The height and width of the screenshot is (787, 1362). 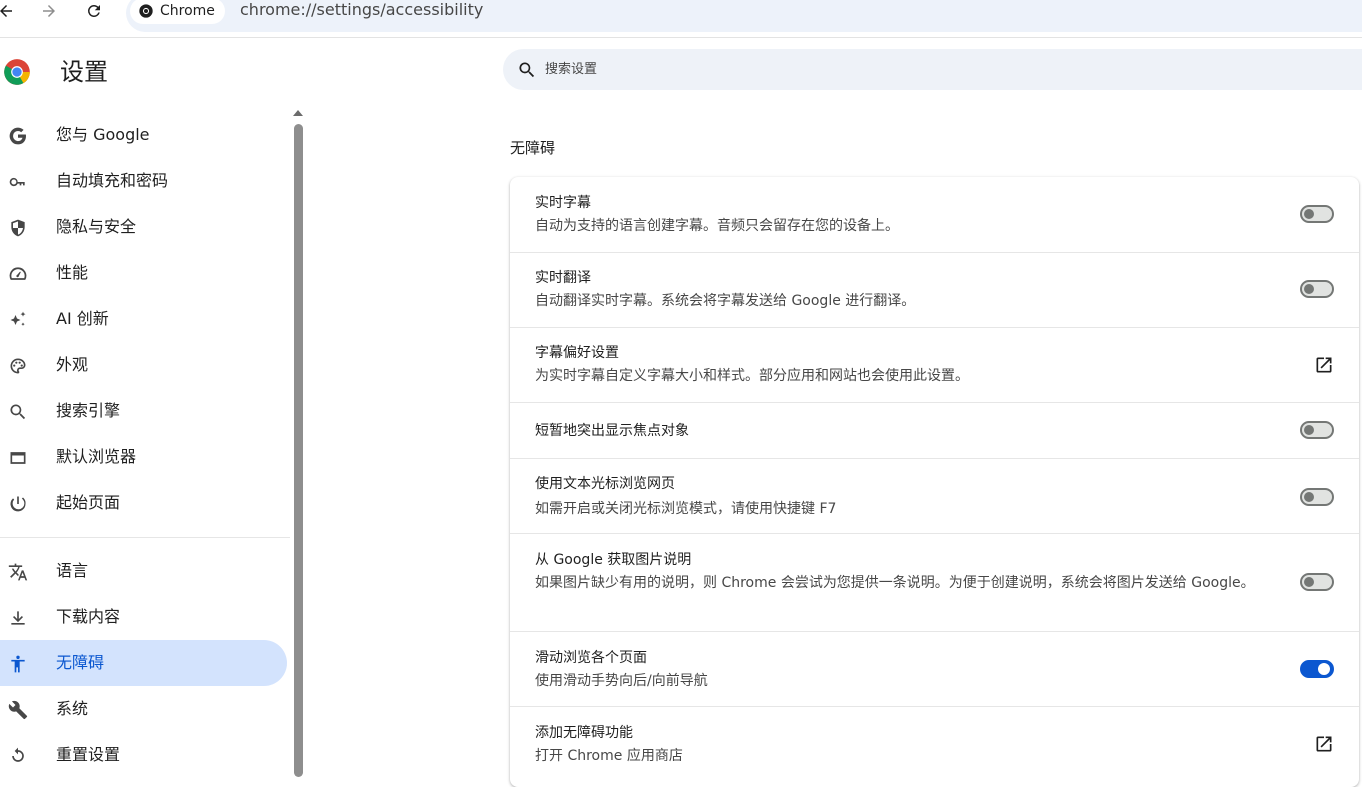 I want to click on reload-button, so click(x=94, y=11).